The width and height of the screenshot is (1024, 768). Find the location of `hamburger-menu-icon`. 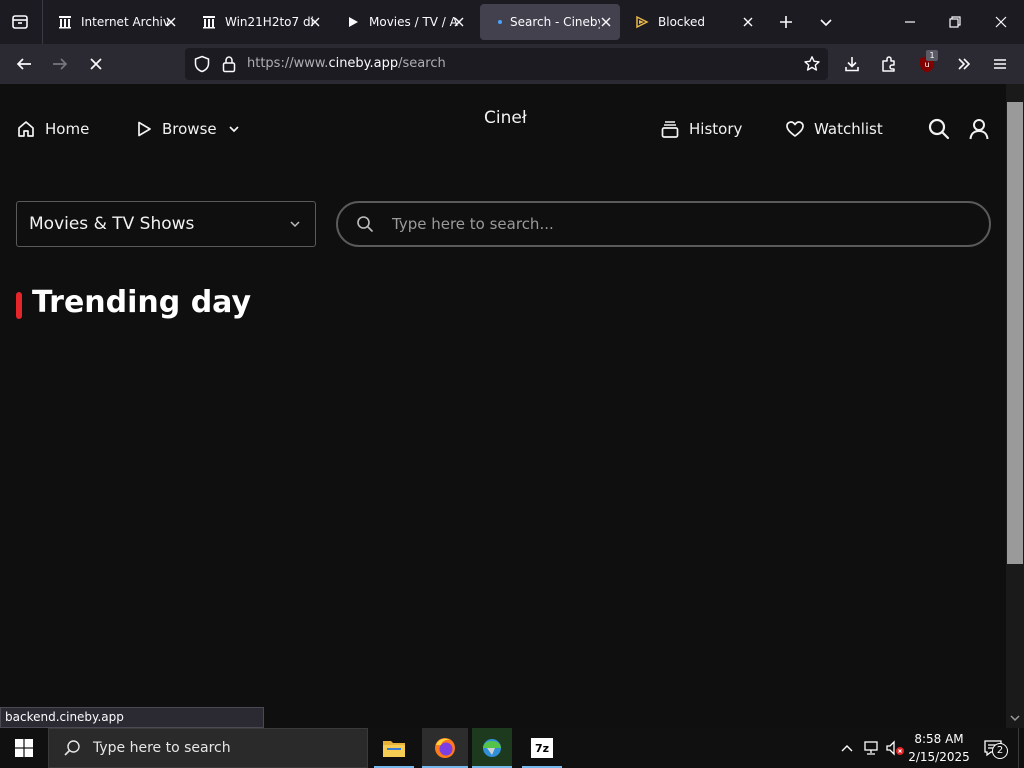

hamburger-menu-icon is located at coordinates (1000, 64).